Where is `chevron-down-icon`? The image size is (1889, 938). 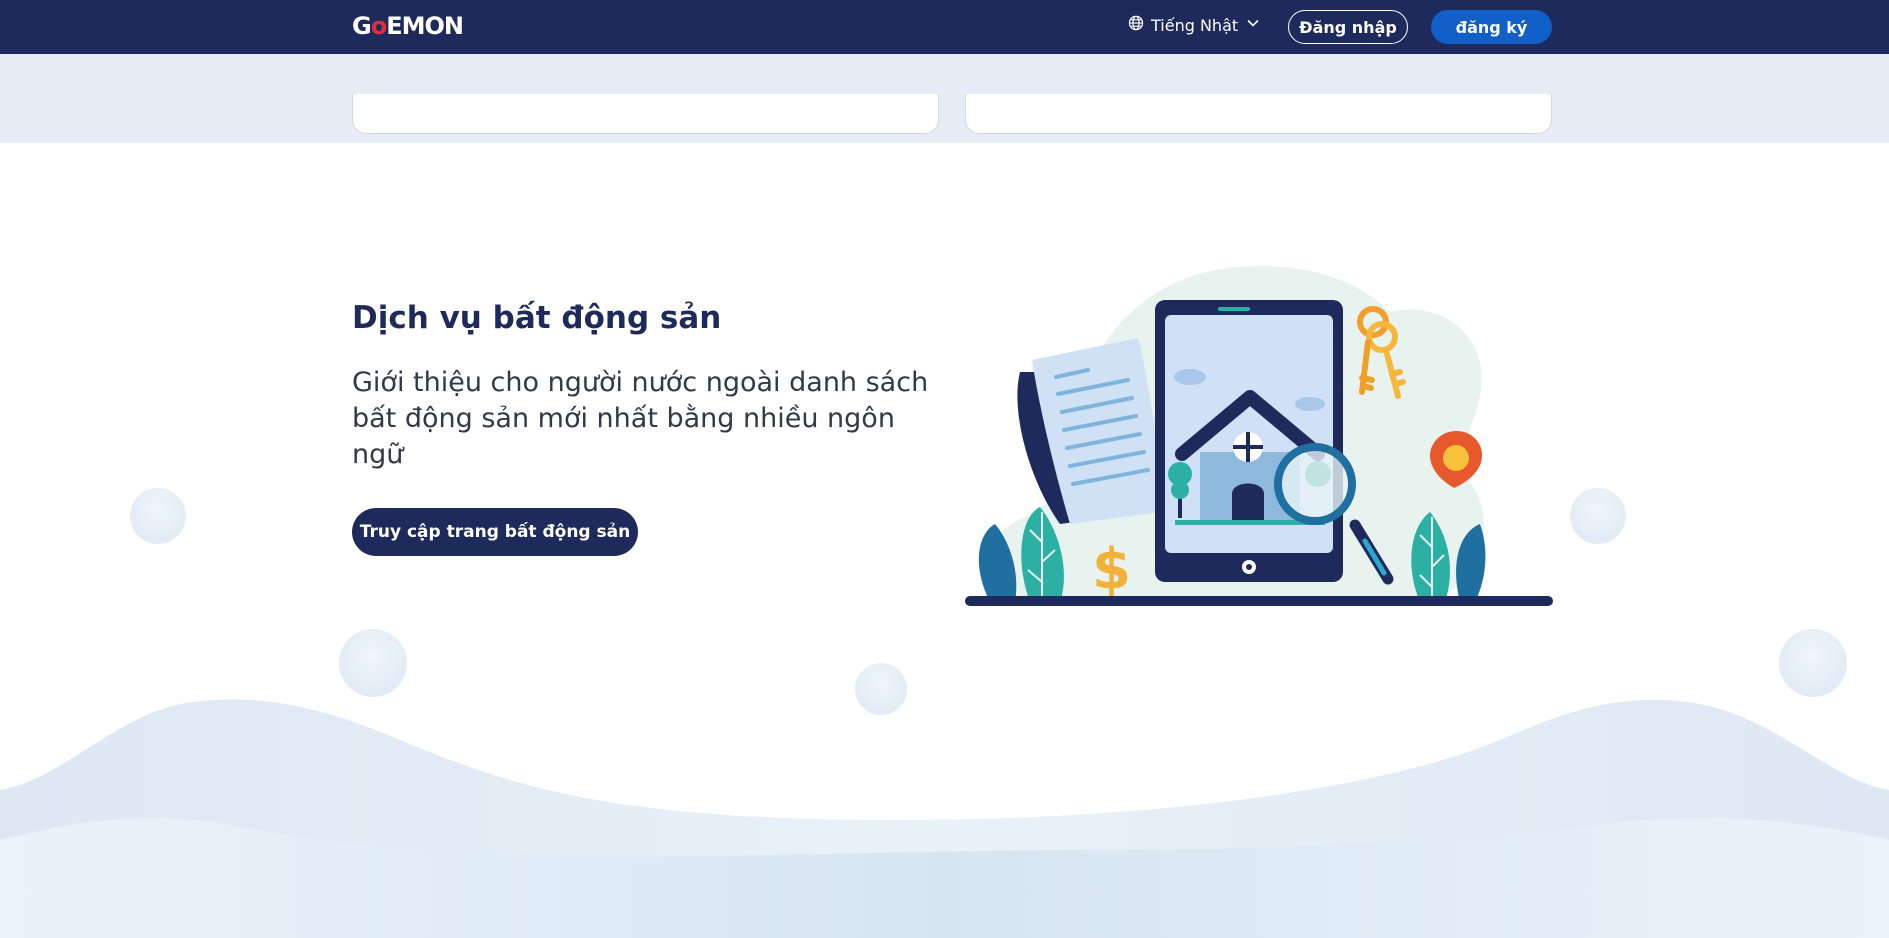 chevron-down-icon is located at coordinates (1253, 25).